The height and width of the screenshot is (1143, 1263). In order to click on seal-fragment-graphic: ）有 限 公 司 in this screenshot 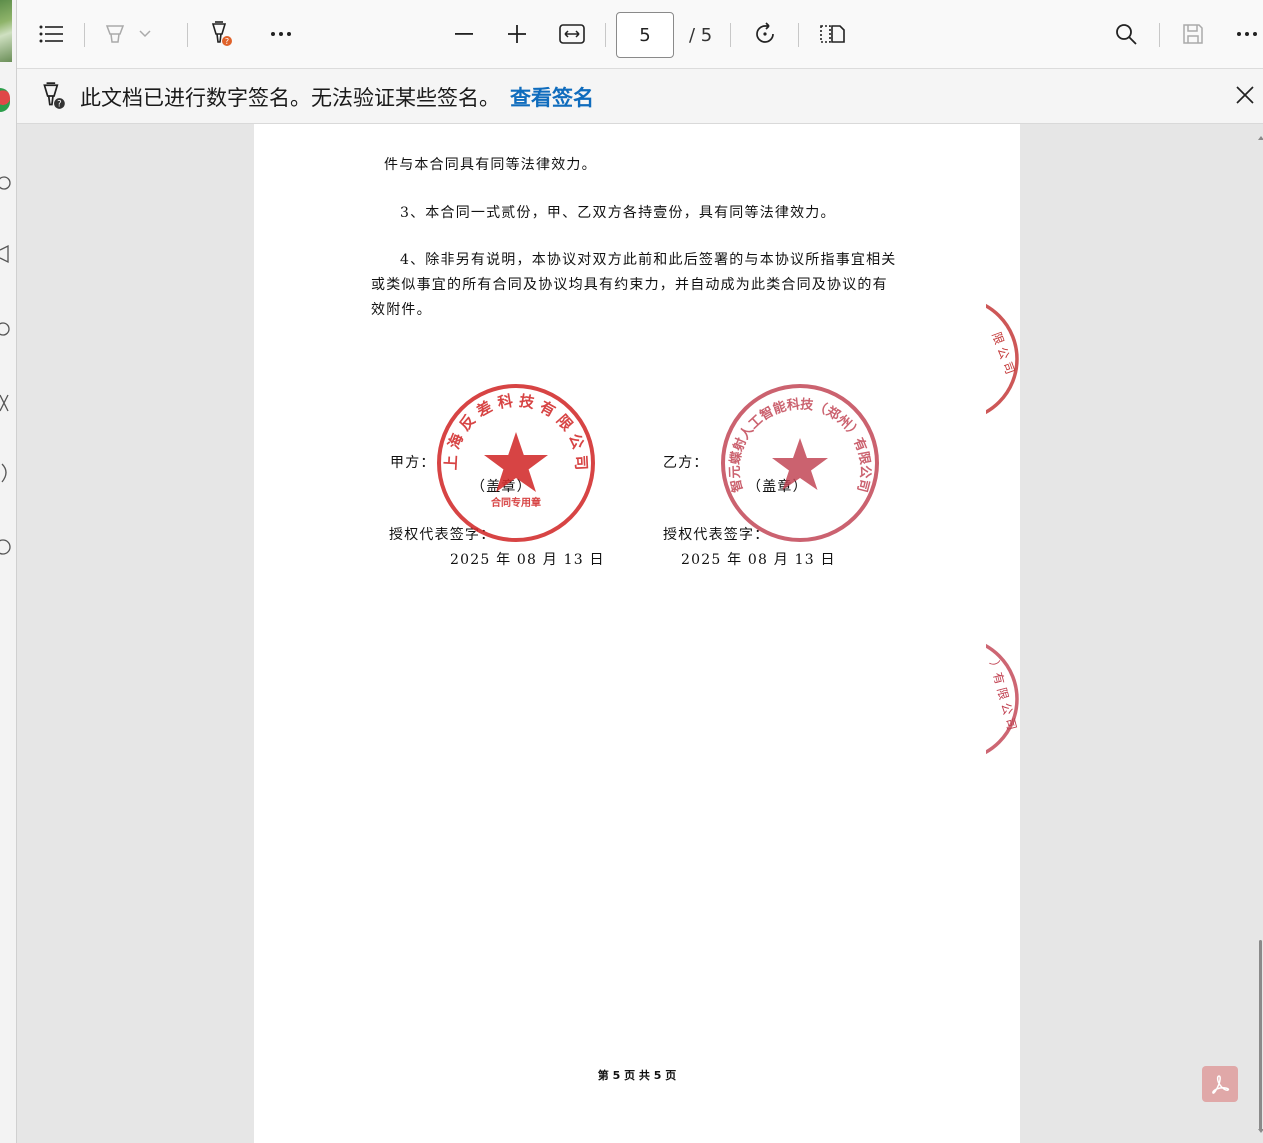, I will do `click(1002, 699)`.